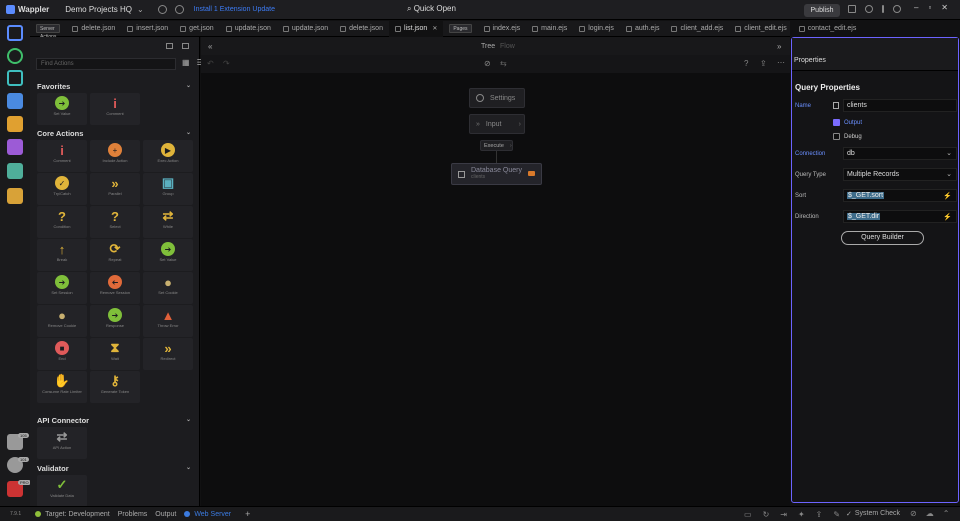 The image size is (960, 521). Describe the element at coordinates (115, 189) in the screenshot. I see `action-item-parallel: » Parallel` at that location.